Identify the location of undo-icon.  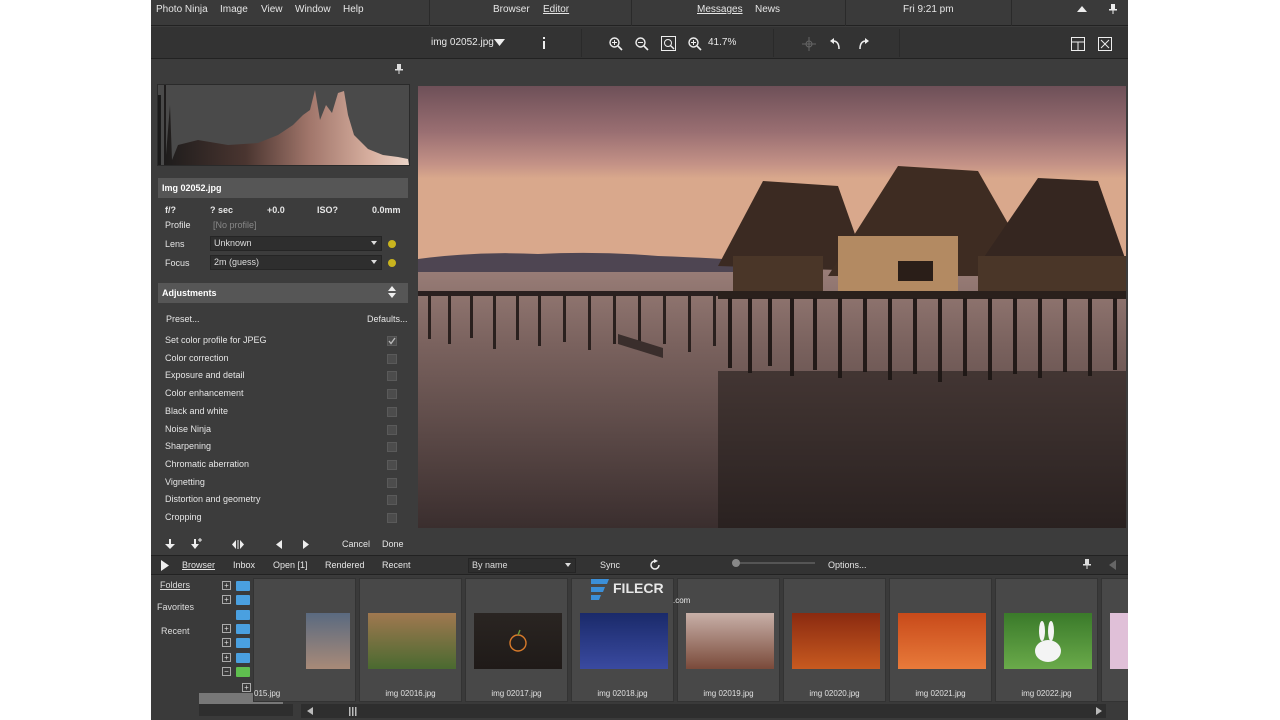
(836, 44).